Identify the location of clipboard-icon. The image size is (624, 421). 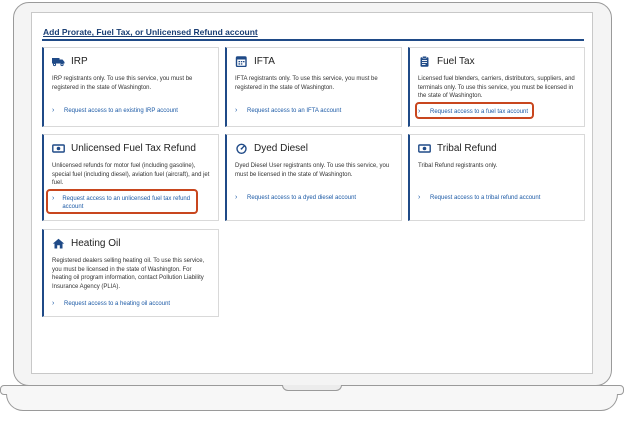
(424, 61).